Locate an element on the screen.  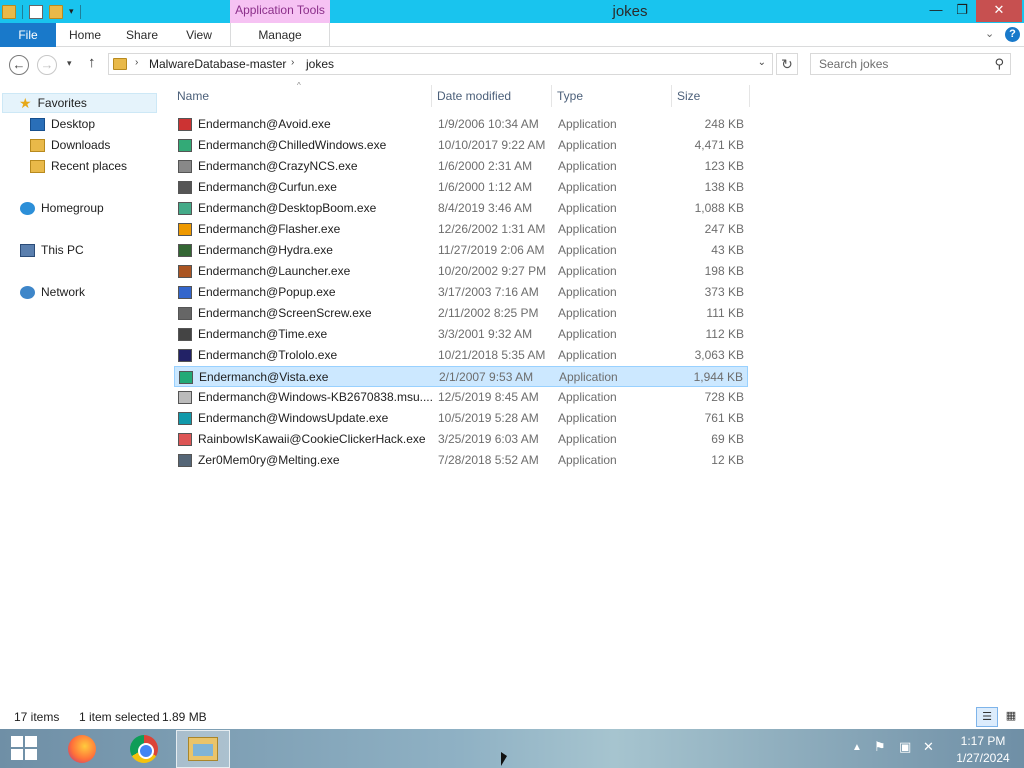
file-name: Endermanch@Popup.exe is located at coordinates (267, 292).